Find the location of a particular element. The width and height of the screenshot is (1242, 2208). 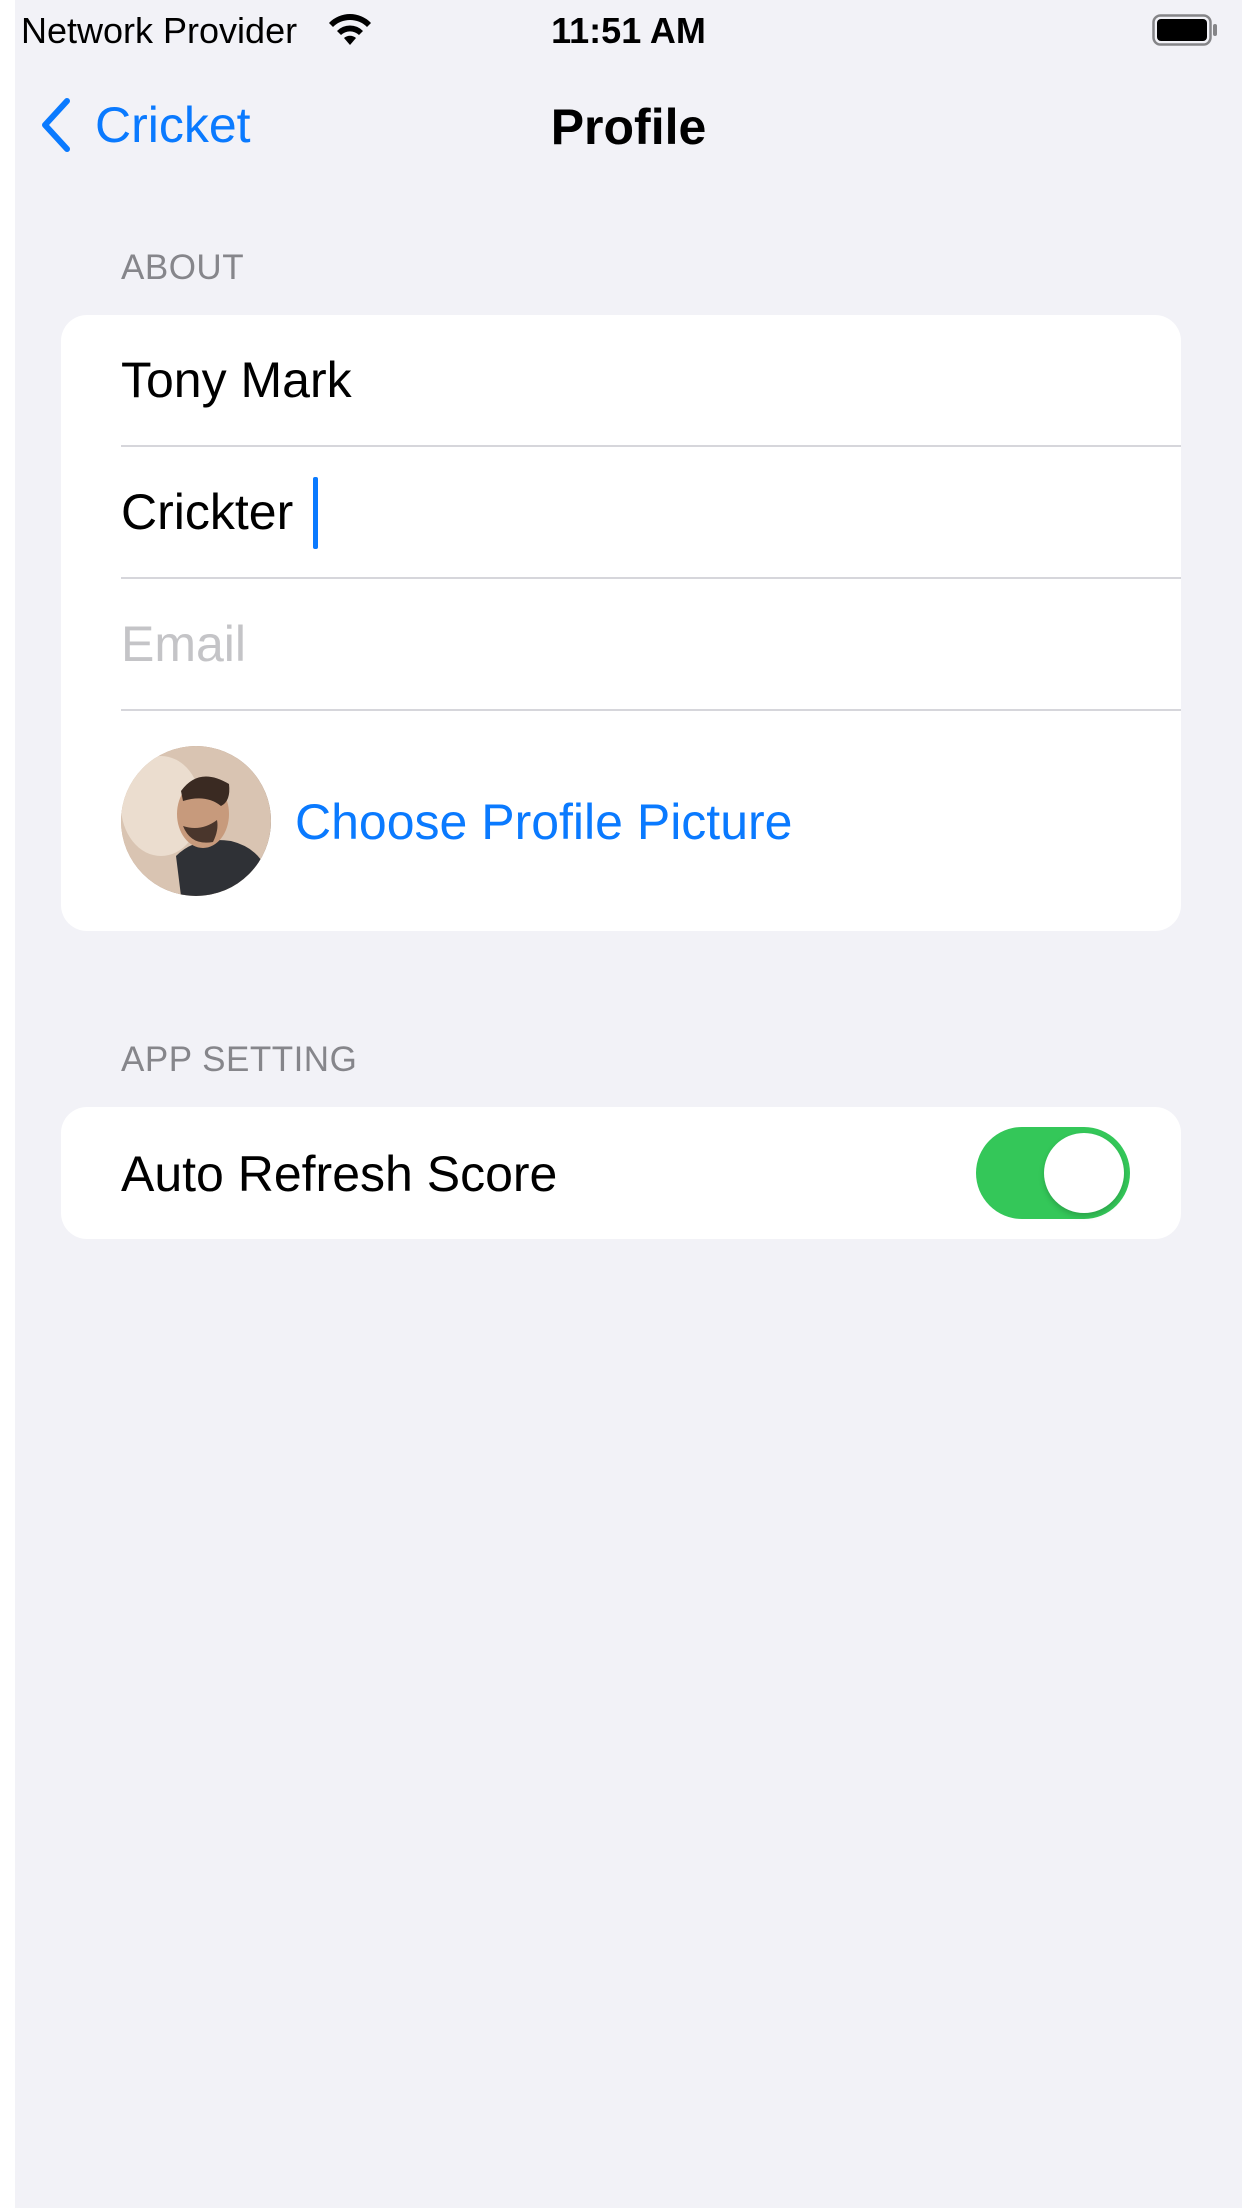

navigation-bar: Cricket Profile is located at coordinates (628, 125).